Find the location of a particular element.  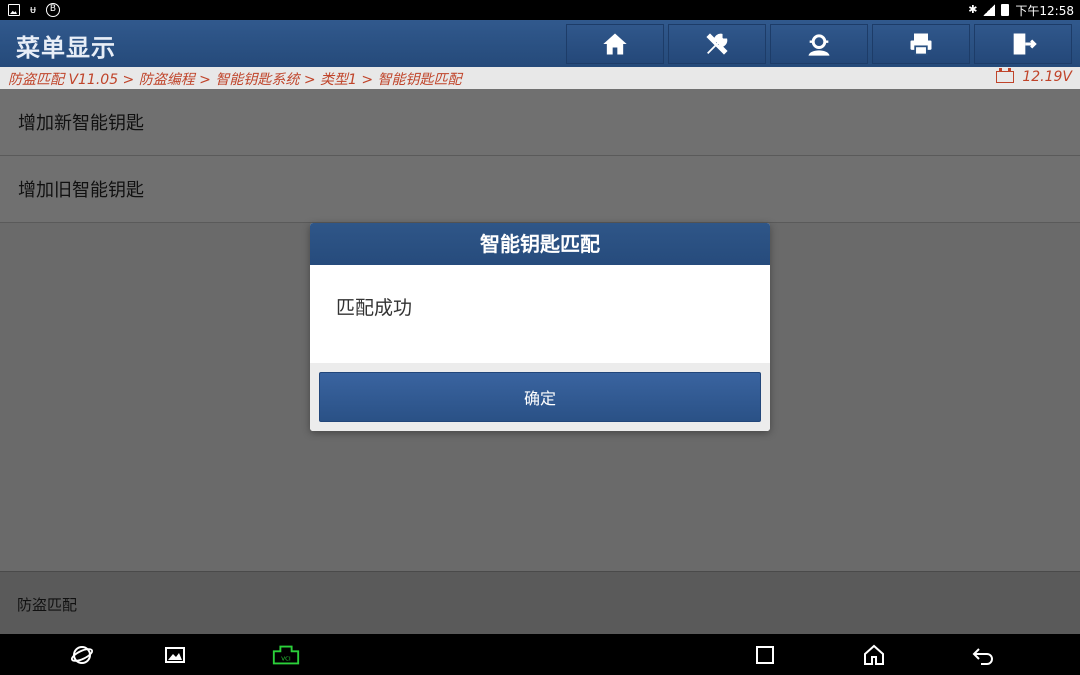

recent-apps-icon is located at coordinates (765, 655).